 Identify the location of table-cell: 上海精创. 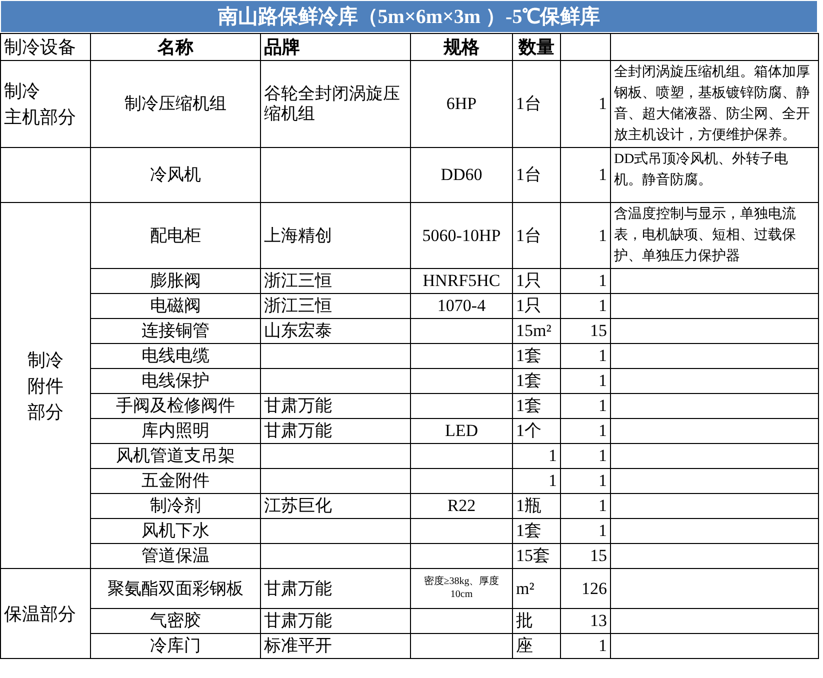
(298, 235).